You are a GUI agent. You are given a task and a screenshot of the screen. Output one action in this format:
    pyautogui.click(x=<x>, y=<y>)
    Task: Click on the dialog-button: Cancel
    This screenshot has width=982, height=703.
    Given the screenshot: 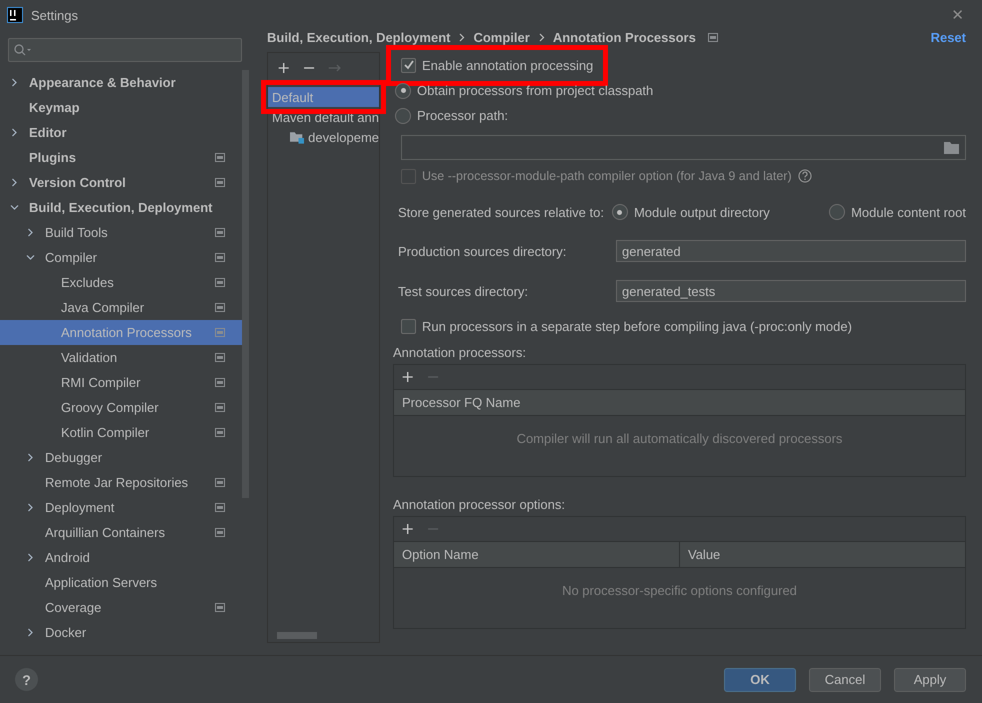 What is the action you would take?
    pyautogui.click(x=845, y=680)
    